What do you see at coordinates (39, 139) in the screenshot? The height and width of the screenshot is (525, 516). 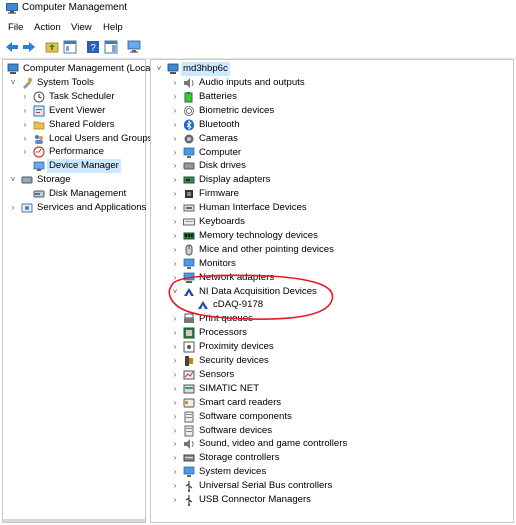 I see `users-icon` at bounding box center [39, 139].